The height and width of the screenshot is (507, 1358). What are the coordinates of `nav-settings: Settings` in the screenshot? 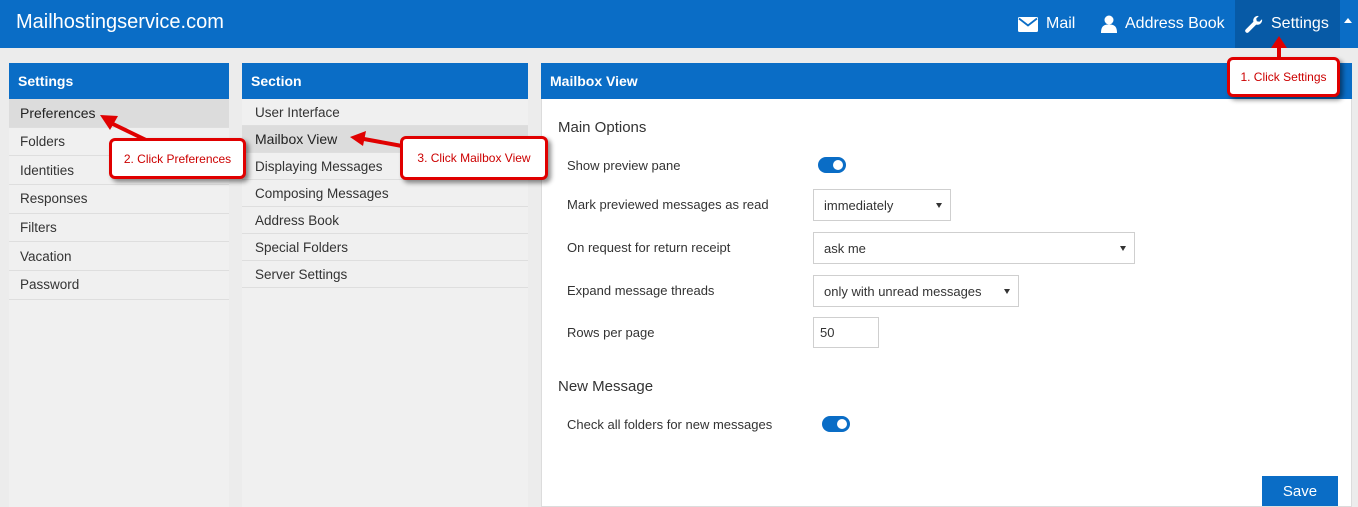 It's located at (1287, 24).